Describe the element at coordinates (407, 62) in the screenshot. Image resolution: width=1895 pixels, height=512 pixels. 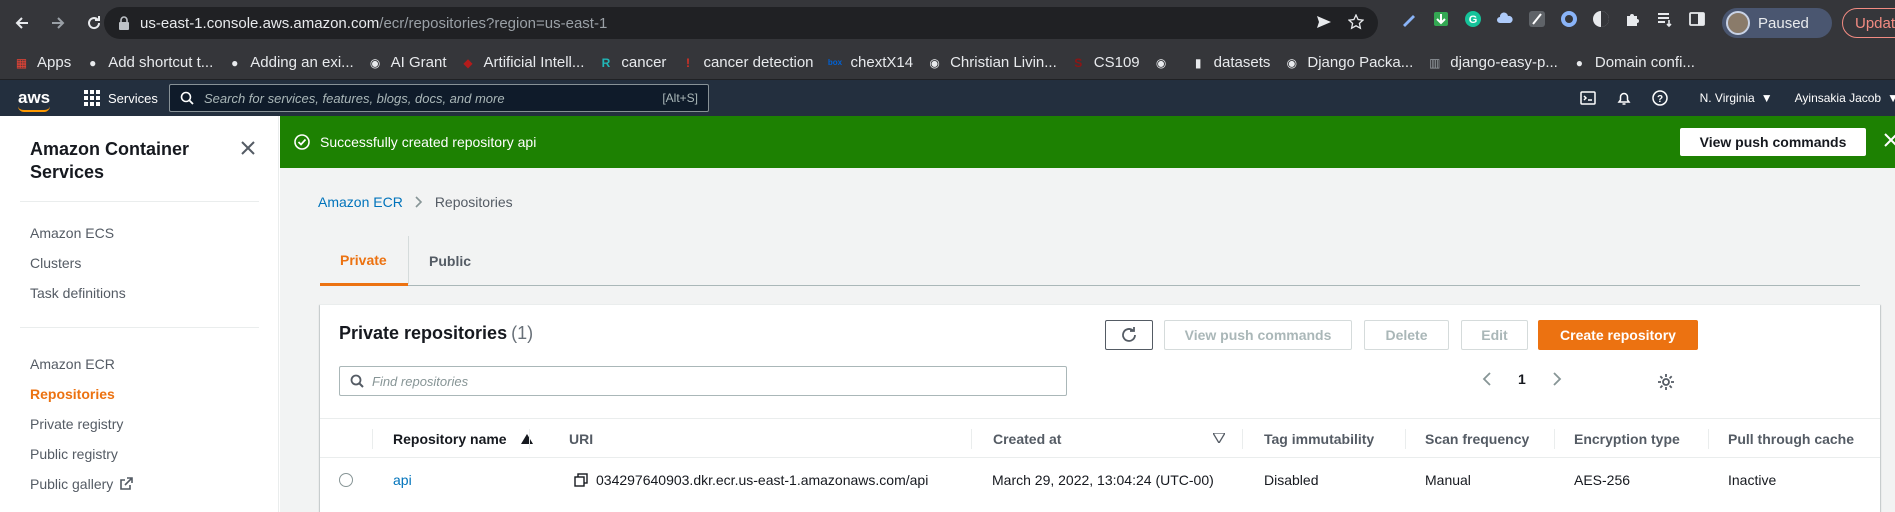
I see `bookmark-item: ◉ AI Grant` at that location.